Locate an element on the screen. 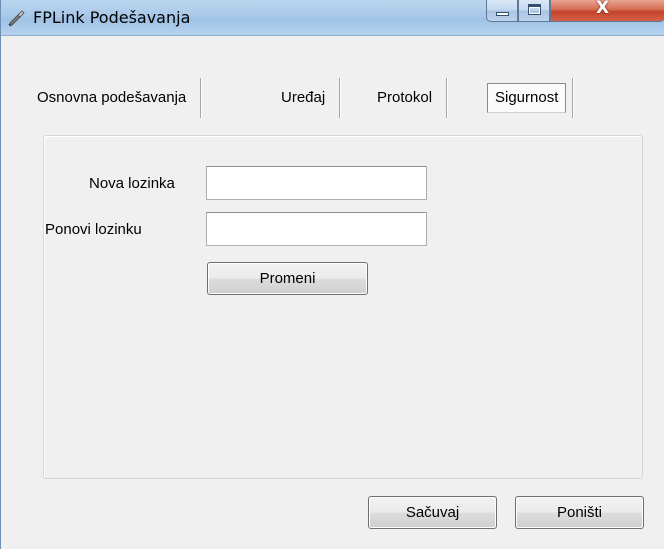 This screenshot has width=664, height=549. new-password-label: Nova lozinka is located at coordinates (132, 183).